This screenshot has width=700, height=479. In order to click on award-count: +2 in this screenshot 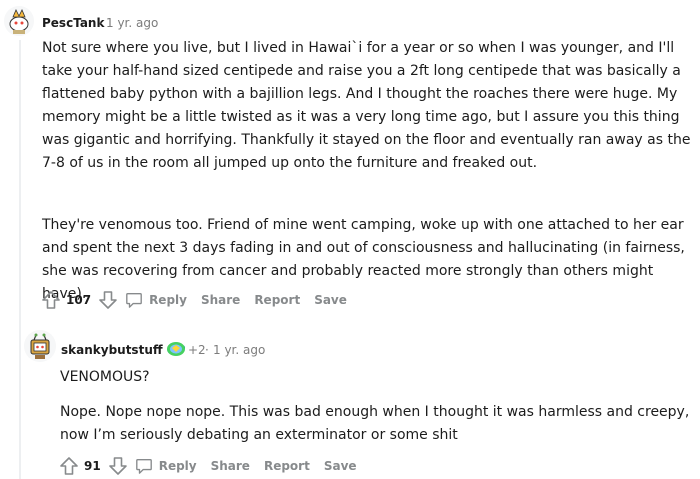, I will do `click(197, 350)`.